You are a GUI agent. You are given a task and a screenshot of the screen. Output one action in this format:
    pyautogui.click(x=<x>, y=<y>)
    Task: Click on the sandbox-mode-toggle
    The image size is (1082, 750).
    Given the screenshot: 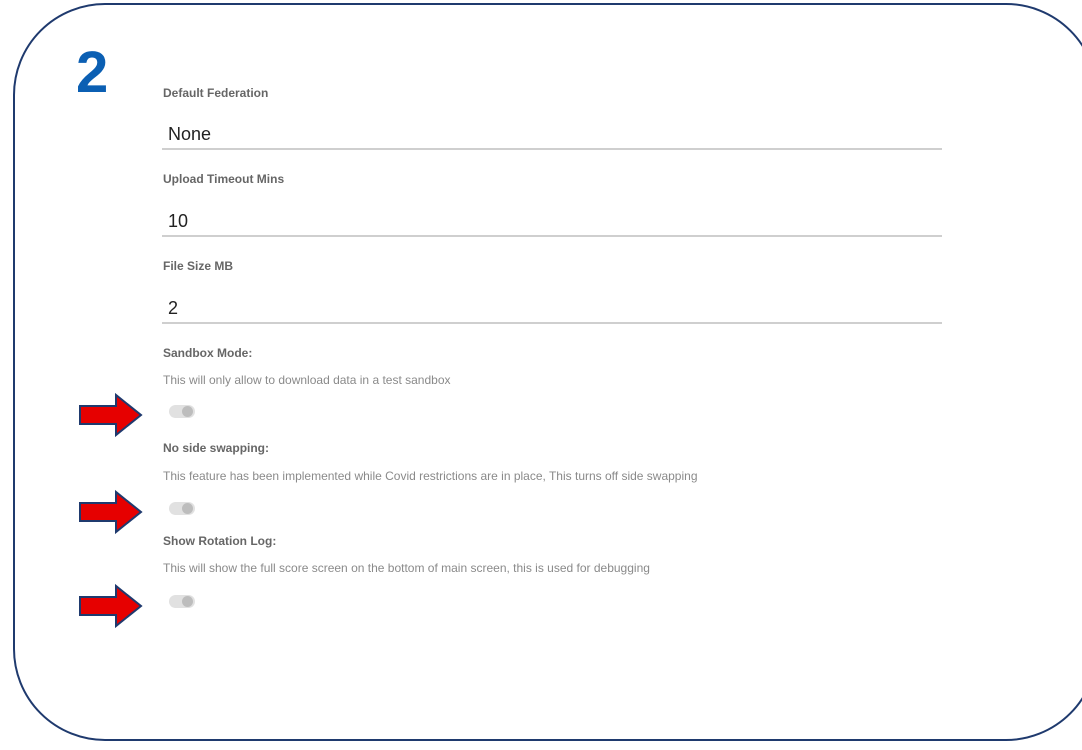 What is the action you would take?
    pyautogui.click(x=182, y=411)
    